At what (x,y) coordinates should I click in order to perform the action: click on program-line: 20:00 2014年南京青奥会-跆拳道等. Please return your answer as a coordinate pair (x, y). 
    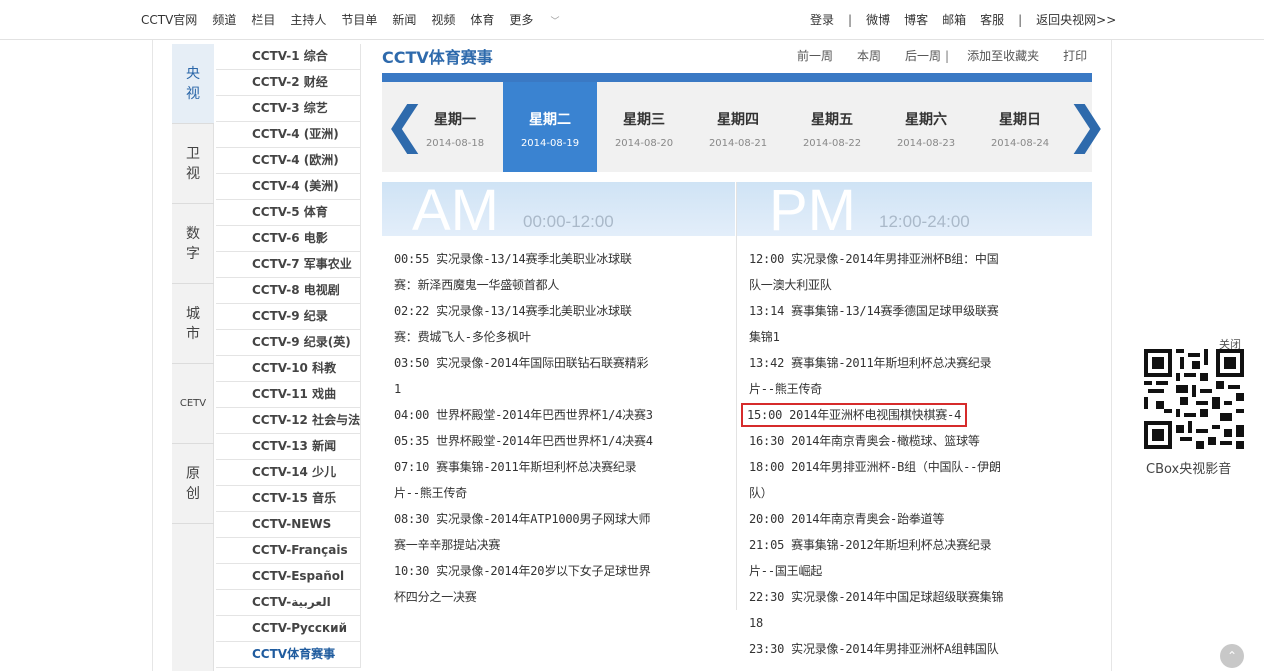
    Looking at the image, I should click on (847, 519).